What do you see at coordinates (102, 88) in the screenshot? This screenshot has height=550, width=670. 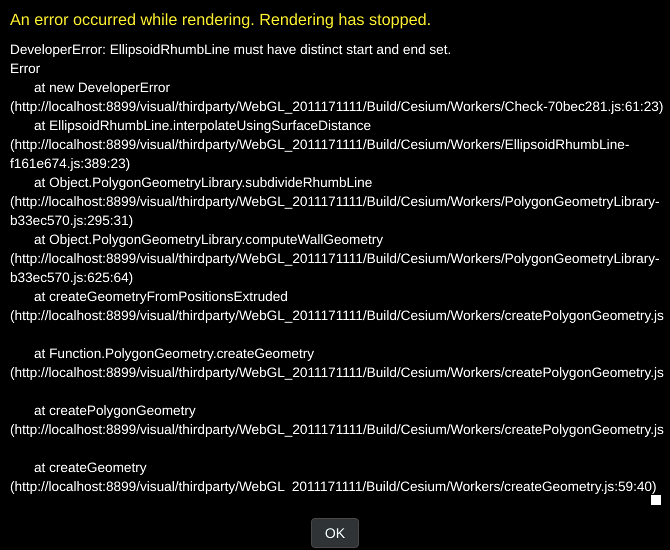 I see `stack-frame-call: at new DeveloperError` at bounding box center [102, 88].